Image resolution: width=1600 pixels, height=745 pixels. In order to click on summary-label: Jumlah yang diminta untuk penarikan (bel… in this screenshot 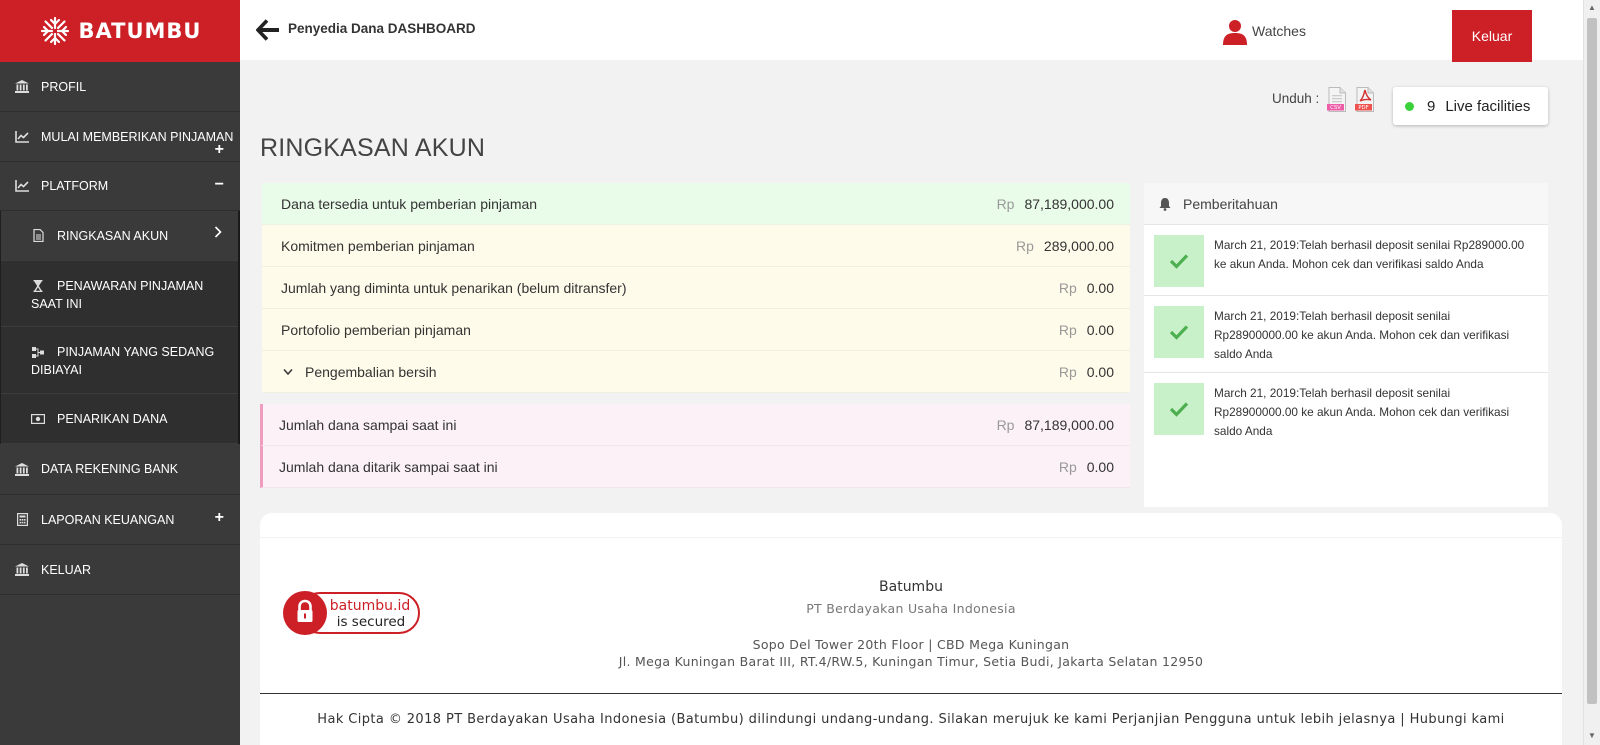, I will do `click(454, 287)`.